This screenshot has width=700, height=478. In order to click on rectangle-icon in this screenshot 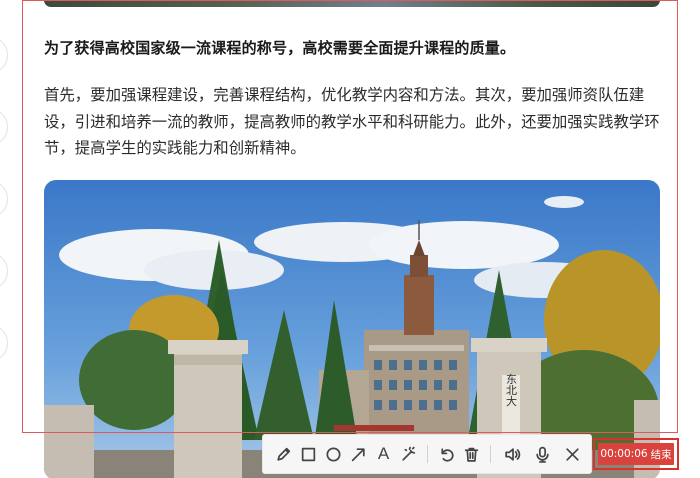, I will do `click(308, 454)`.